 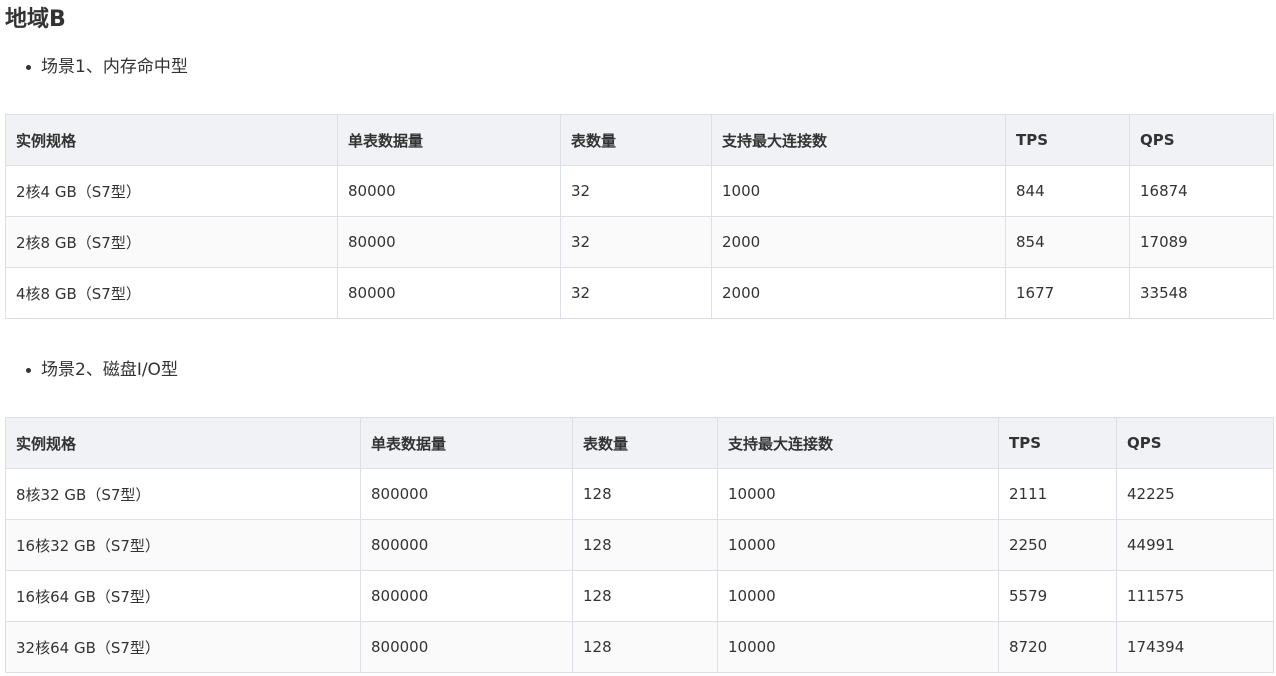 What do you see at coordinates (1057, 596) in the screenshot?
I see `table-cell: 5579` at bounding box center [1057, 596].